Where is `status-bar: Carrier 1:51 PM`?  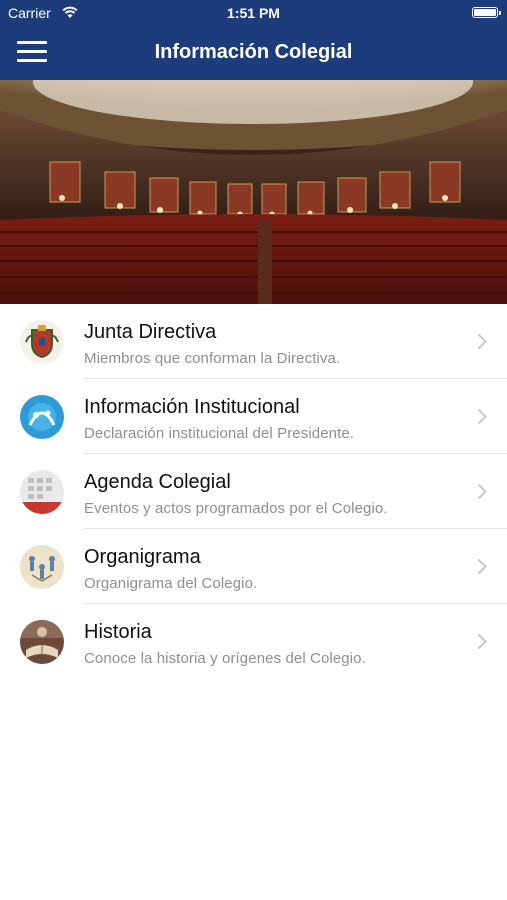
status-bar: Carrier 1:51 PM is located at coordinates (253, 13).